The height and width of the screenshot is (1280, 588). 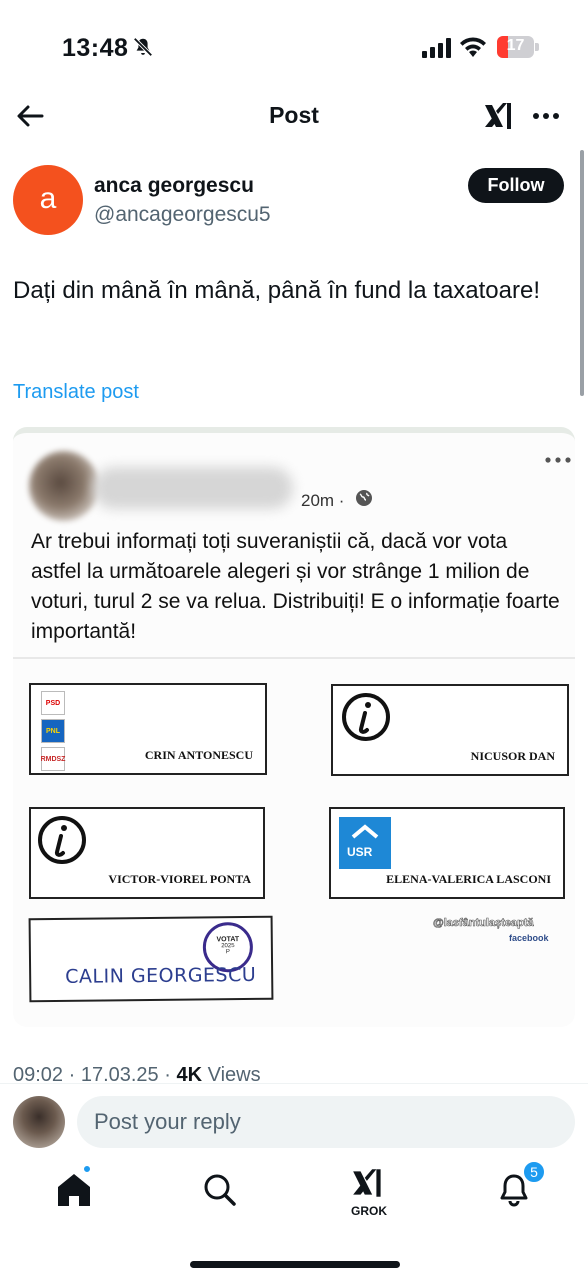 I want to click on author-avatar: a, so click(x=48, y=200).